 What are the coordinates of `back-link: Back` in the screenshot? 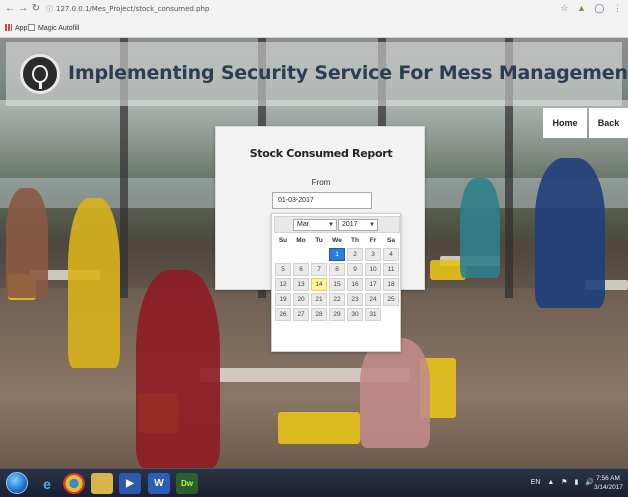 It's located at (608, 123).